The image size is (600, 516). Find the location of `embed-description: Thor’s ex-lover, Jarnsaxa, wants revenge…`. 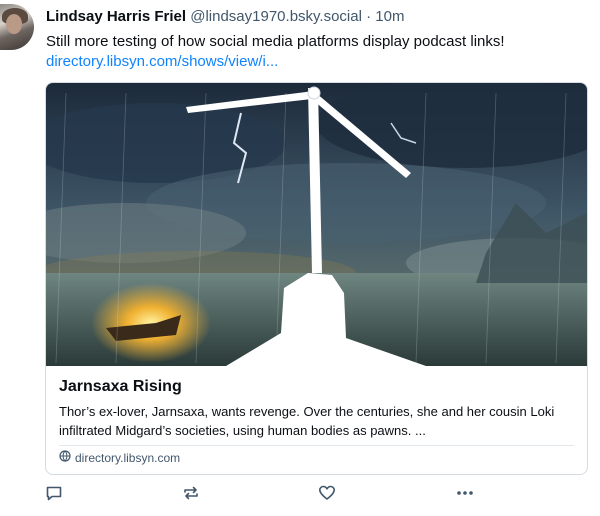

embed-description: Thor’s ex-lover, Jarnsaxa, wants revenge… is located at coordinates (307, 421).